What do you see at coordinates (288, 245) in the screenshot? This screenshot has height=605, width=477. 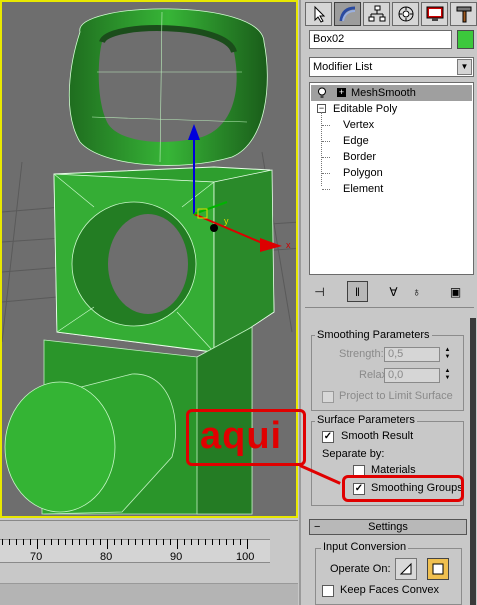 I see `axis-x-label: x` at bounding box center [288, 245].